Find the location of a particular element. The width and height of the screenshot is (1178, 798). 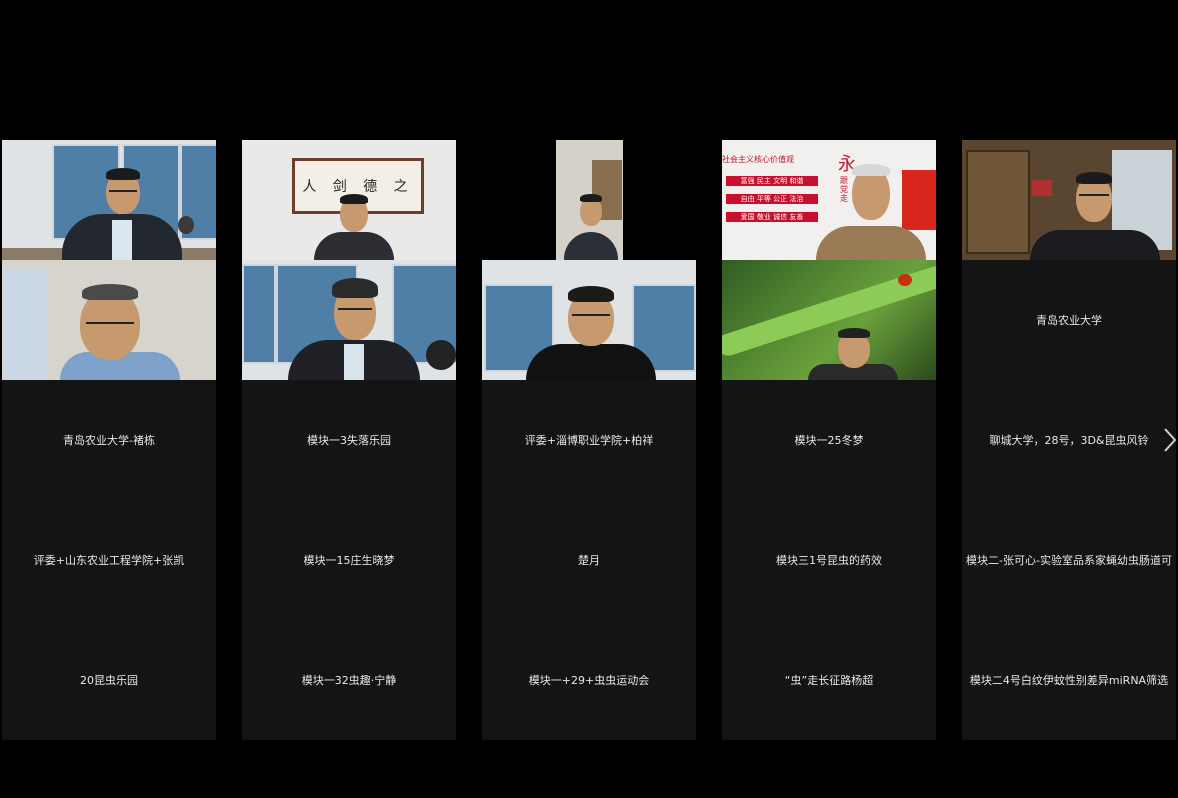

participant-name: 青岛农业大学 is located at coordinates (1069, 320).